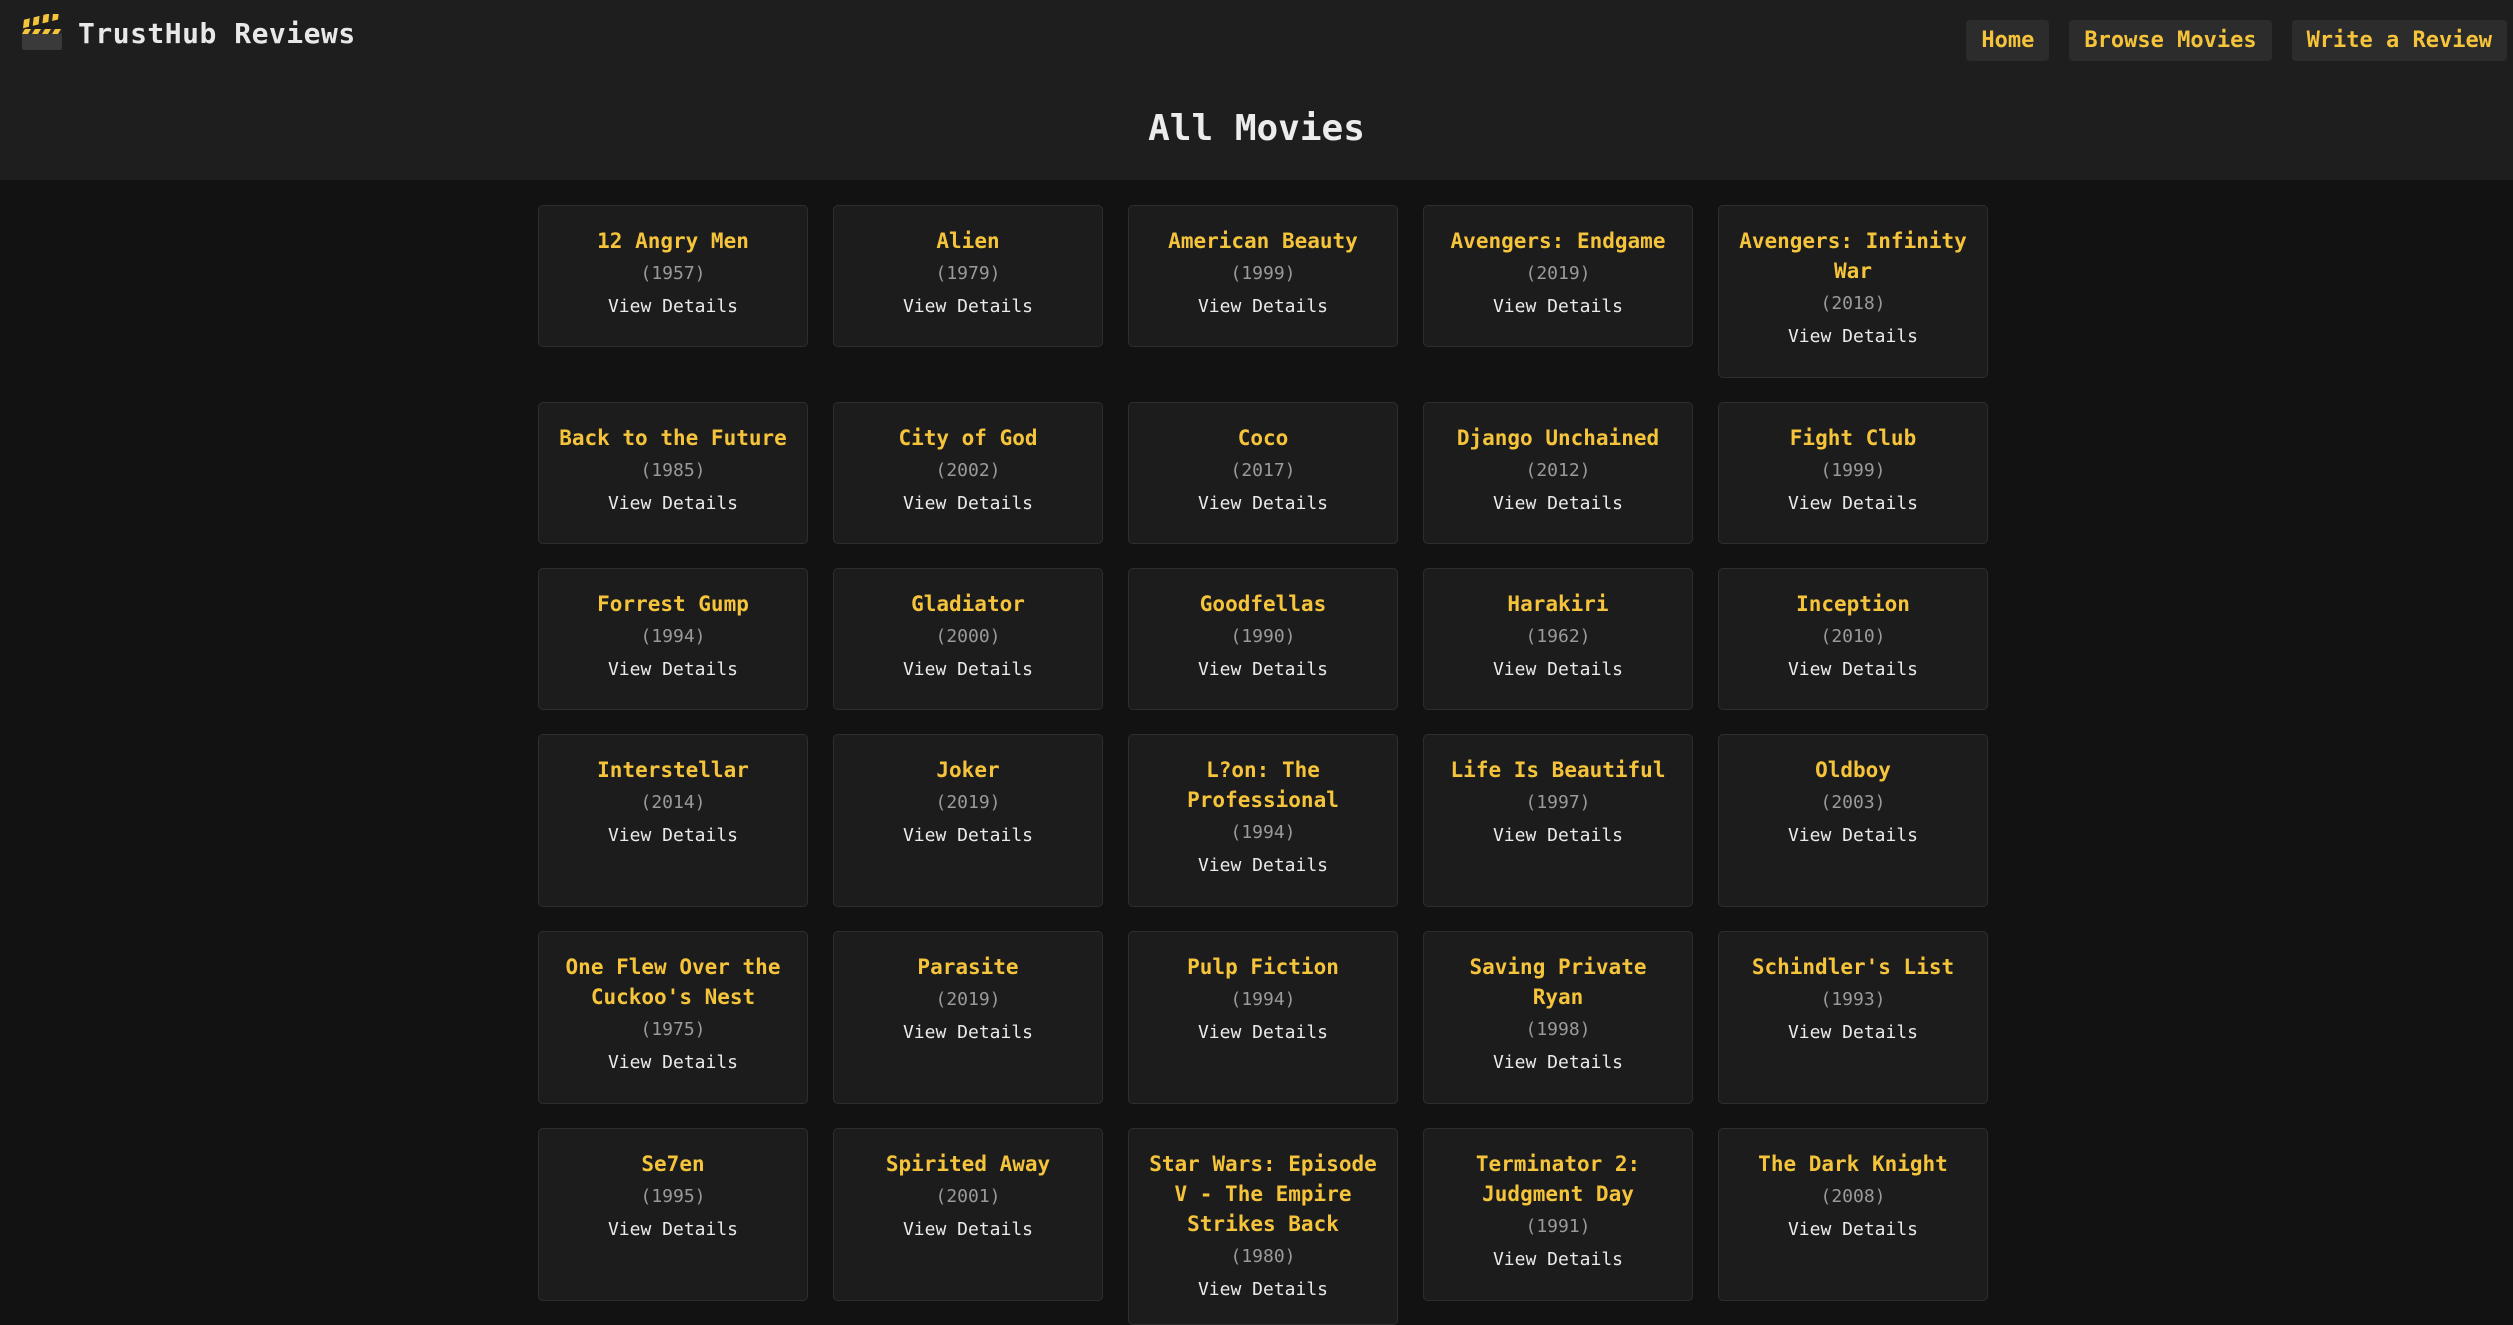 This screenshot has width=2513, height=1325. Describe the element at coordinates (1853, 291) in the screenshot. I see `movie-card: Avengers: Infinity War (2018) View Details` at that location.